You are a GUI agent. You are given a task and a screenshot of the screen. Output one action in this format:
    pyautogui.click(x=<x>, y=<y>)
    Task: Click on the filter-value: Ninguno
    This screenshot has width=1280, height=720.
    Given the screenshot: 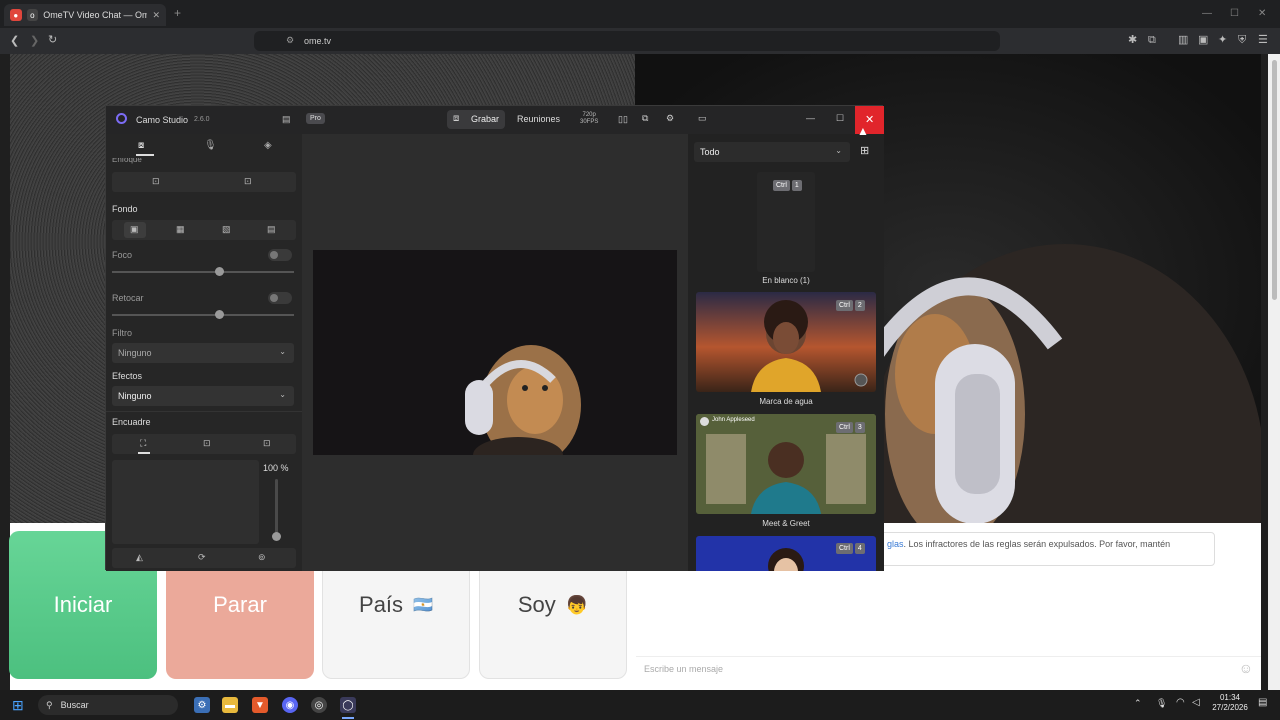 What is the action you would take?
    pyautogui.click(x=135, y=353)
    